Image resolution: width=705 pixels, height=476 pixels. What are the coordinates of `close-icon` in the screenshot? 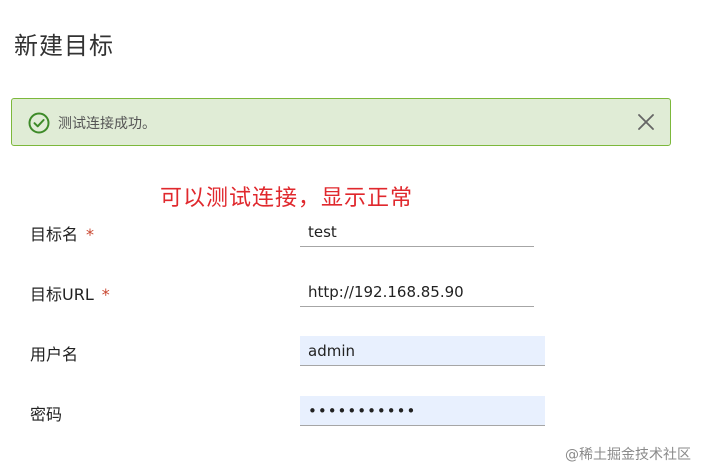 It's located at (646, 122).